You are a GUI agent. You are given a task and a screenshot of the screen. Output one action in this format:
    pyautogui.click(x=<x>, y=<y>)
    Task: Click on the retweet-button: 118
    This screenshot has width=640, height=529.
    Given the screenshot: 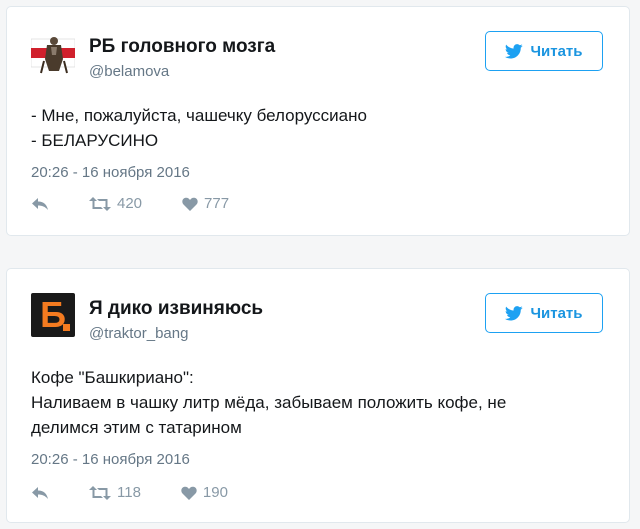 What is the action you would take?
    pyautogui.click(x=115, y=492)
    